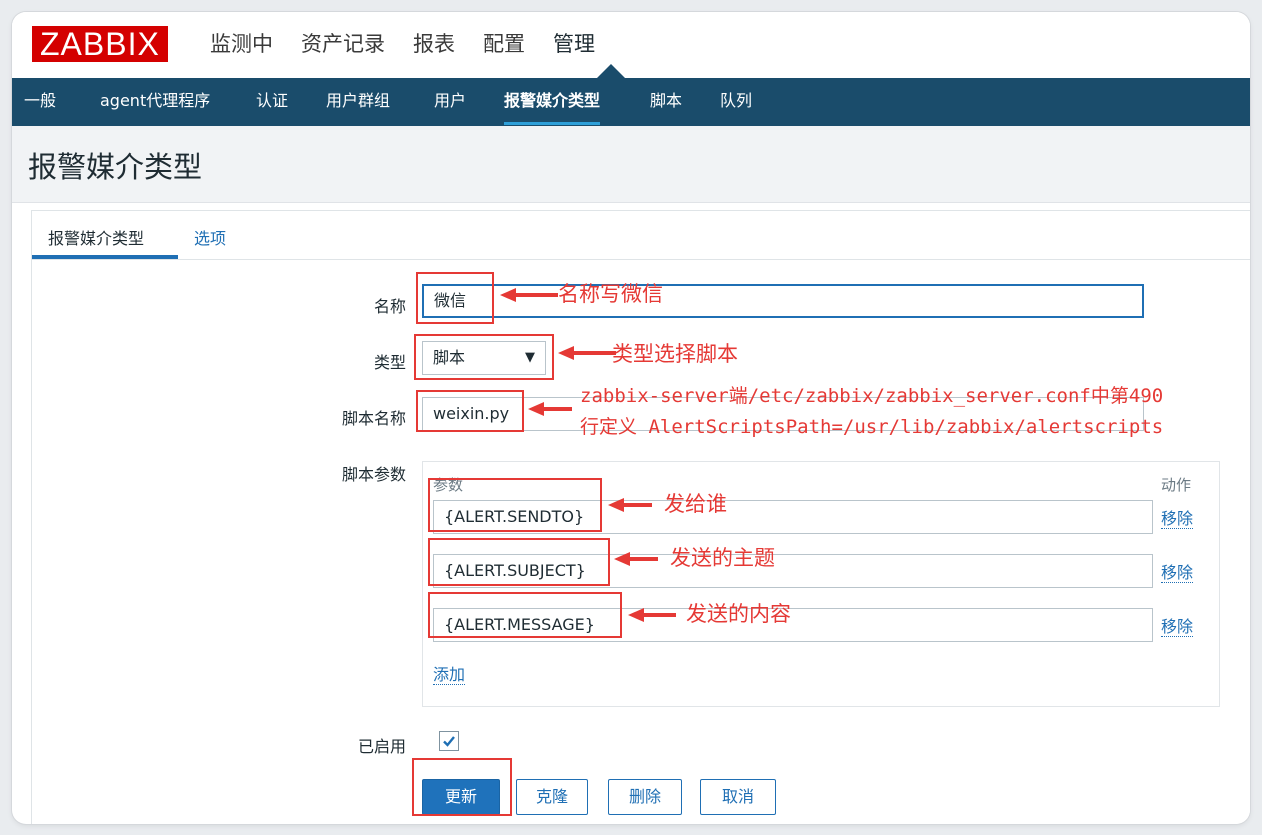 The height and width of the screenshot is (835, 1262). What do you see at coordinates (381, 746) in the screenshot?
I see `enabled-label: 已启用` at bounding box center [381, 746].